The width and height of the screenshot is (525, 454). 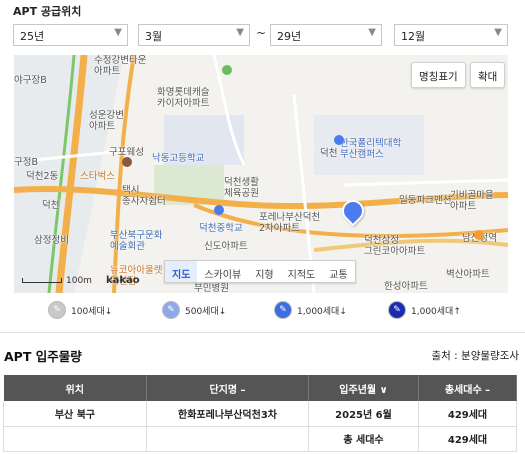 I want to click on map-label: 택시 종사자쉼터, so click(x=144, y=196).